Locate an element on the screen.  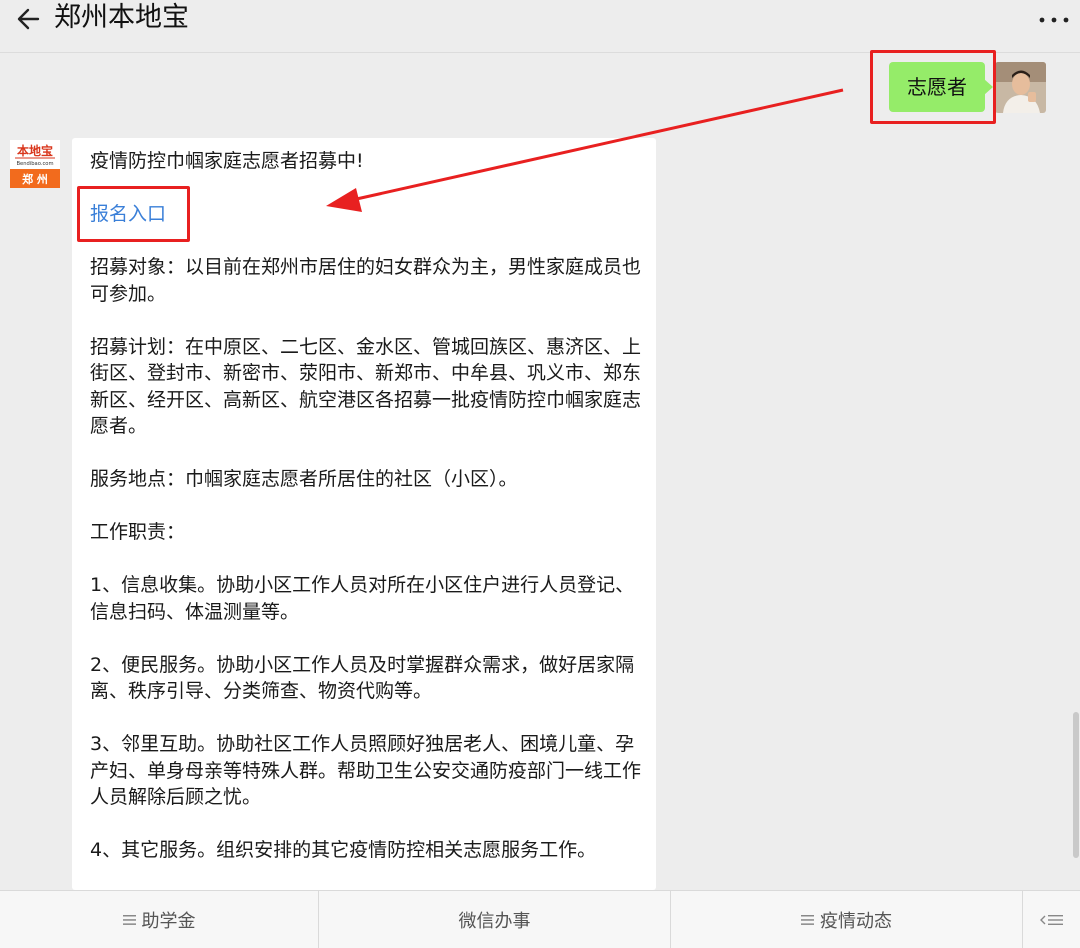
menu-item-wechat-services: 微信办事 is located at coordinates (494, 919).